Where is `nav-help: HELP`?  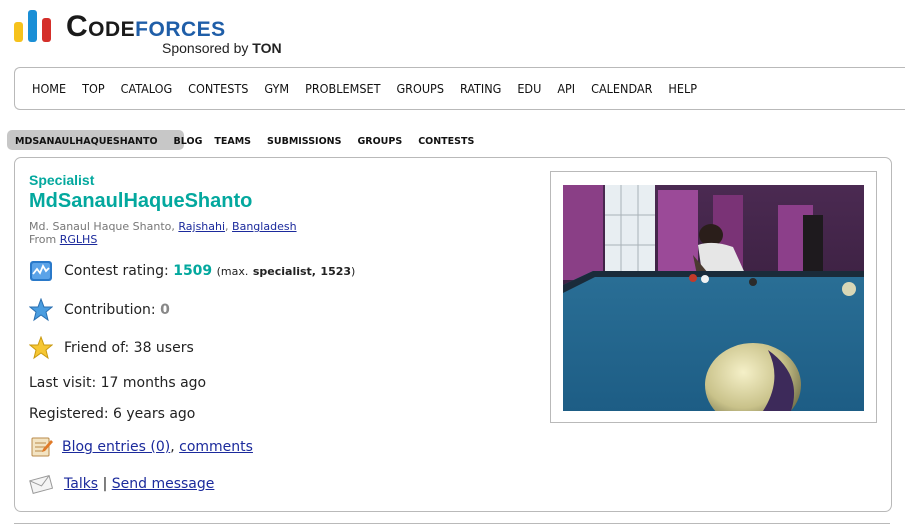 nav-help: HELP is located at coordinates (682, 88).